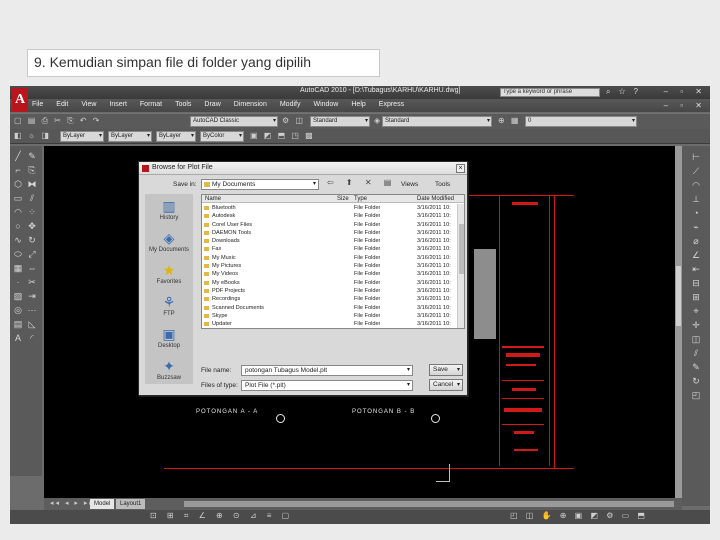 Image resolution: width=720 pixels, height=540 pixels. Describe the element at coordinates (260, 184) in the screenshot. I see `save-in-dropdown: My Documents` at that location.